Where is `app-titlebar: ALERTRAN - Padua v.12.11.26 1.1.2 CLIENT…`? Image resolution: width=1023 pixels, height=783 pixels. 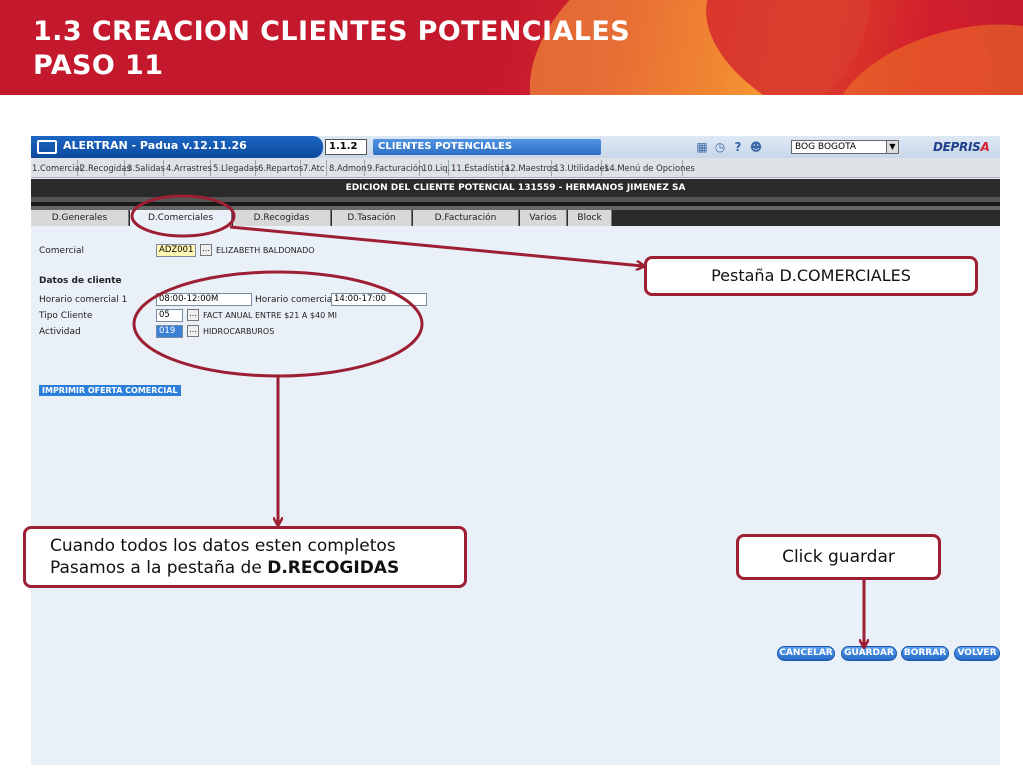 app-titlebar: ALERTRAN - Padua v.12.11.26 1.1.2 CLIENT… is located at coordinates (515, 147).